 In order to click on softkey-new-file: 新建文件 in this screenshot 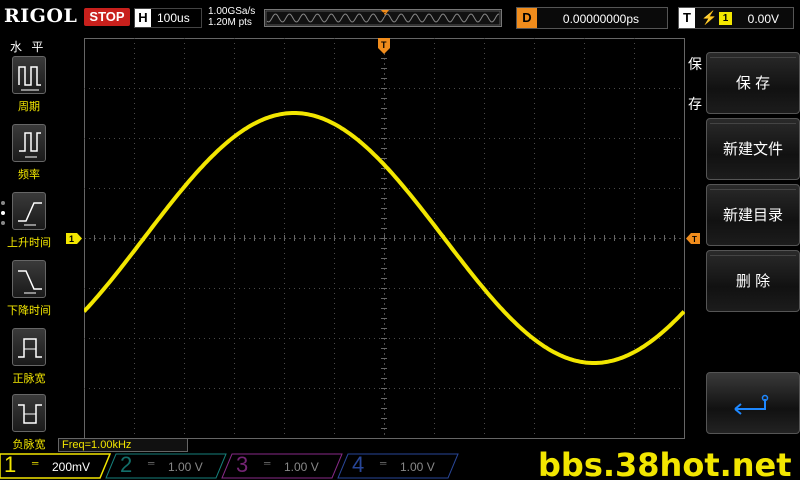, I will do `click(753, 149)`.